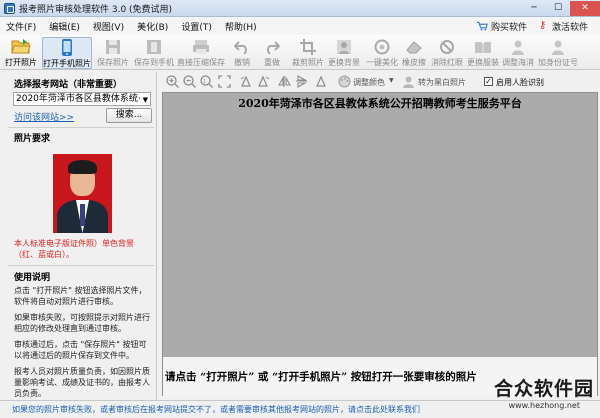  I want to click on site-selected-value: 2020年菏泽市各区县教体系统·, so click(78, 99).